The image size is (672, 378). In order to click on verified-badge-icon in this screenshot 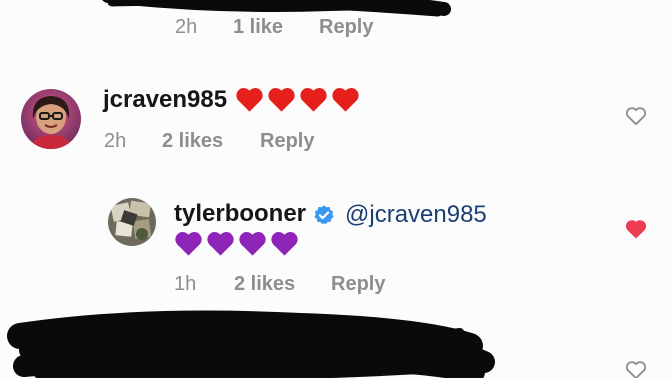, I will do `click(324, 215)`.